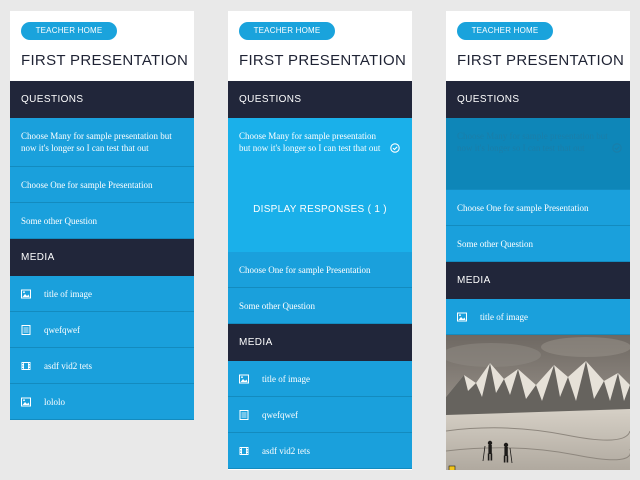 This screenshot has height=480, width=640. I want to click on media-item: lololo, so click(102, 402).